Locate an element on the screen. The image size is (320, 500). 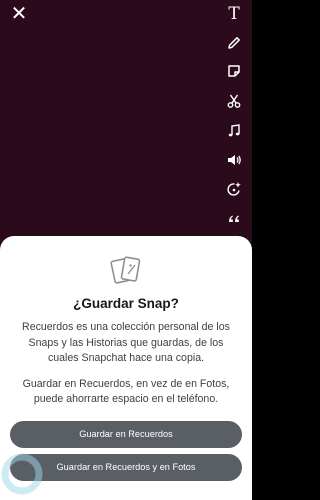
scissors-tool-button is located at coordinates (234, 101).